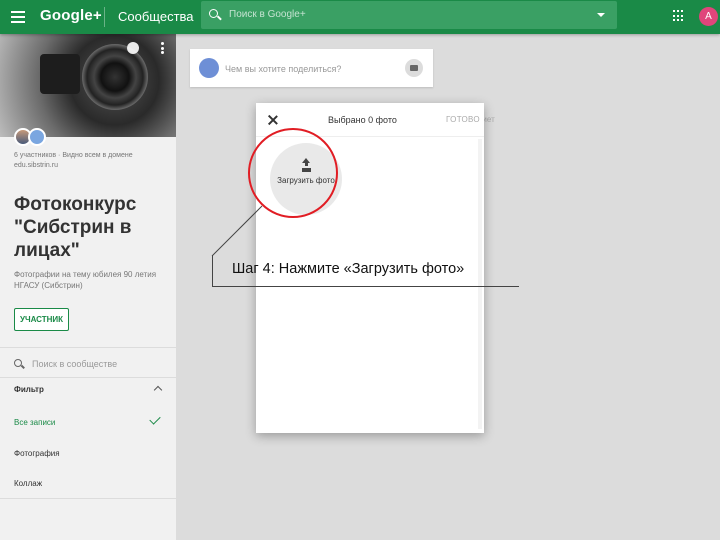 Image resolution: width=720 pixels, height=540 pixels. I want to click on google-plus-logo: Google+, so click(71, 15).